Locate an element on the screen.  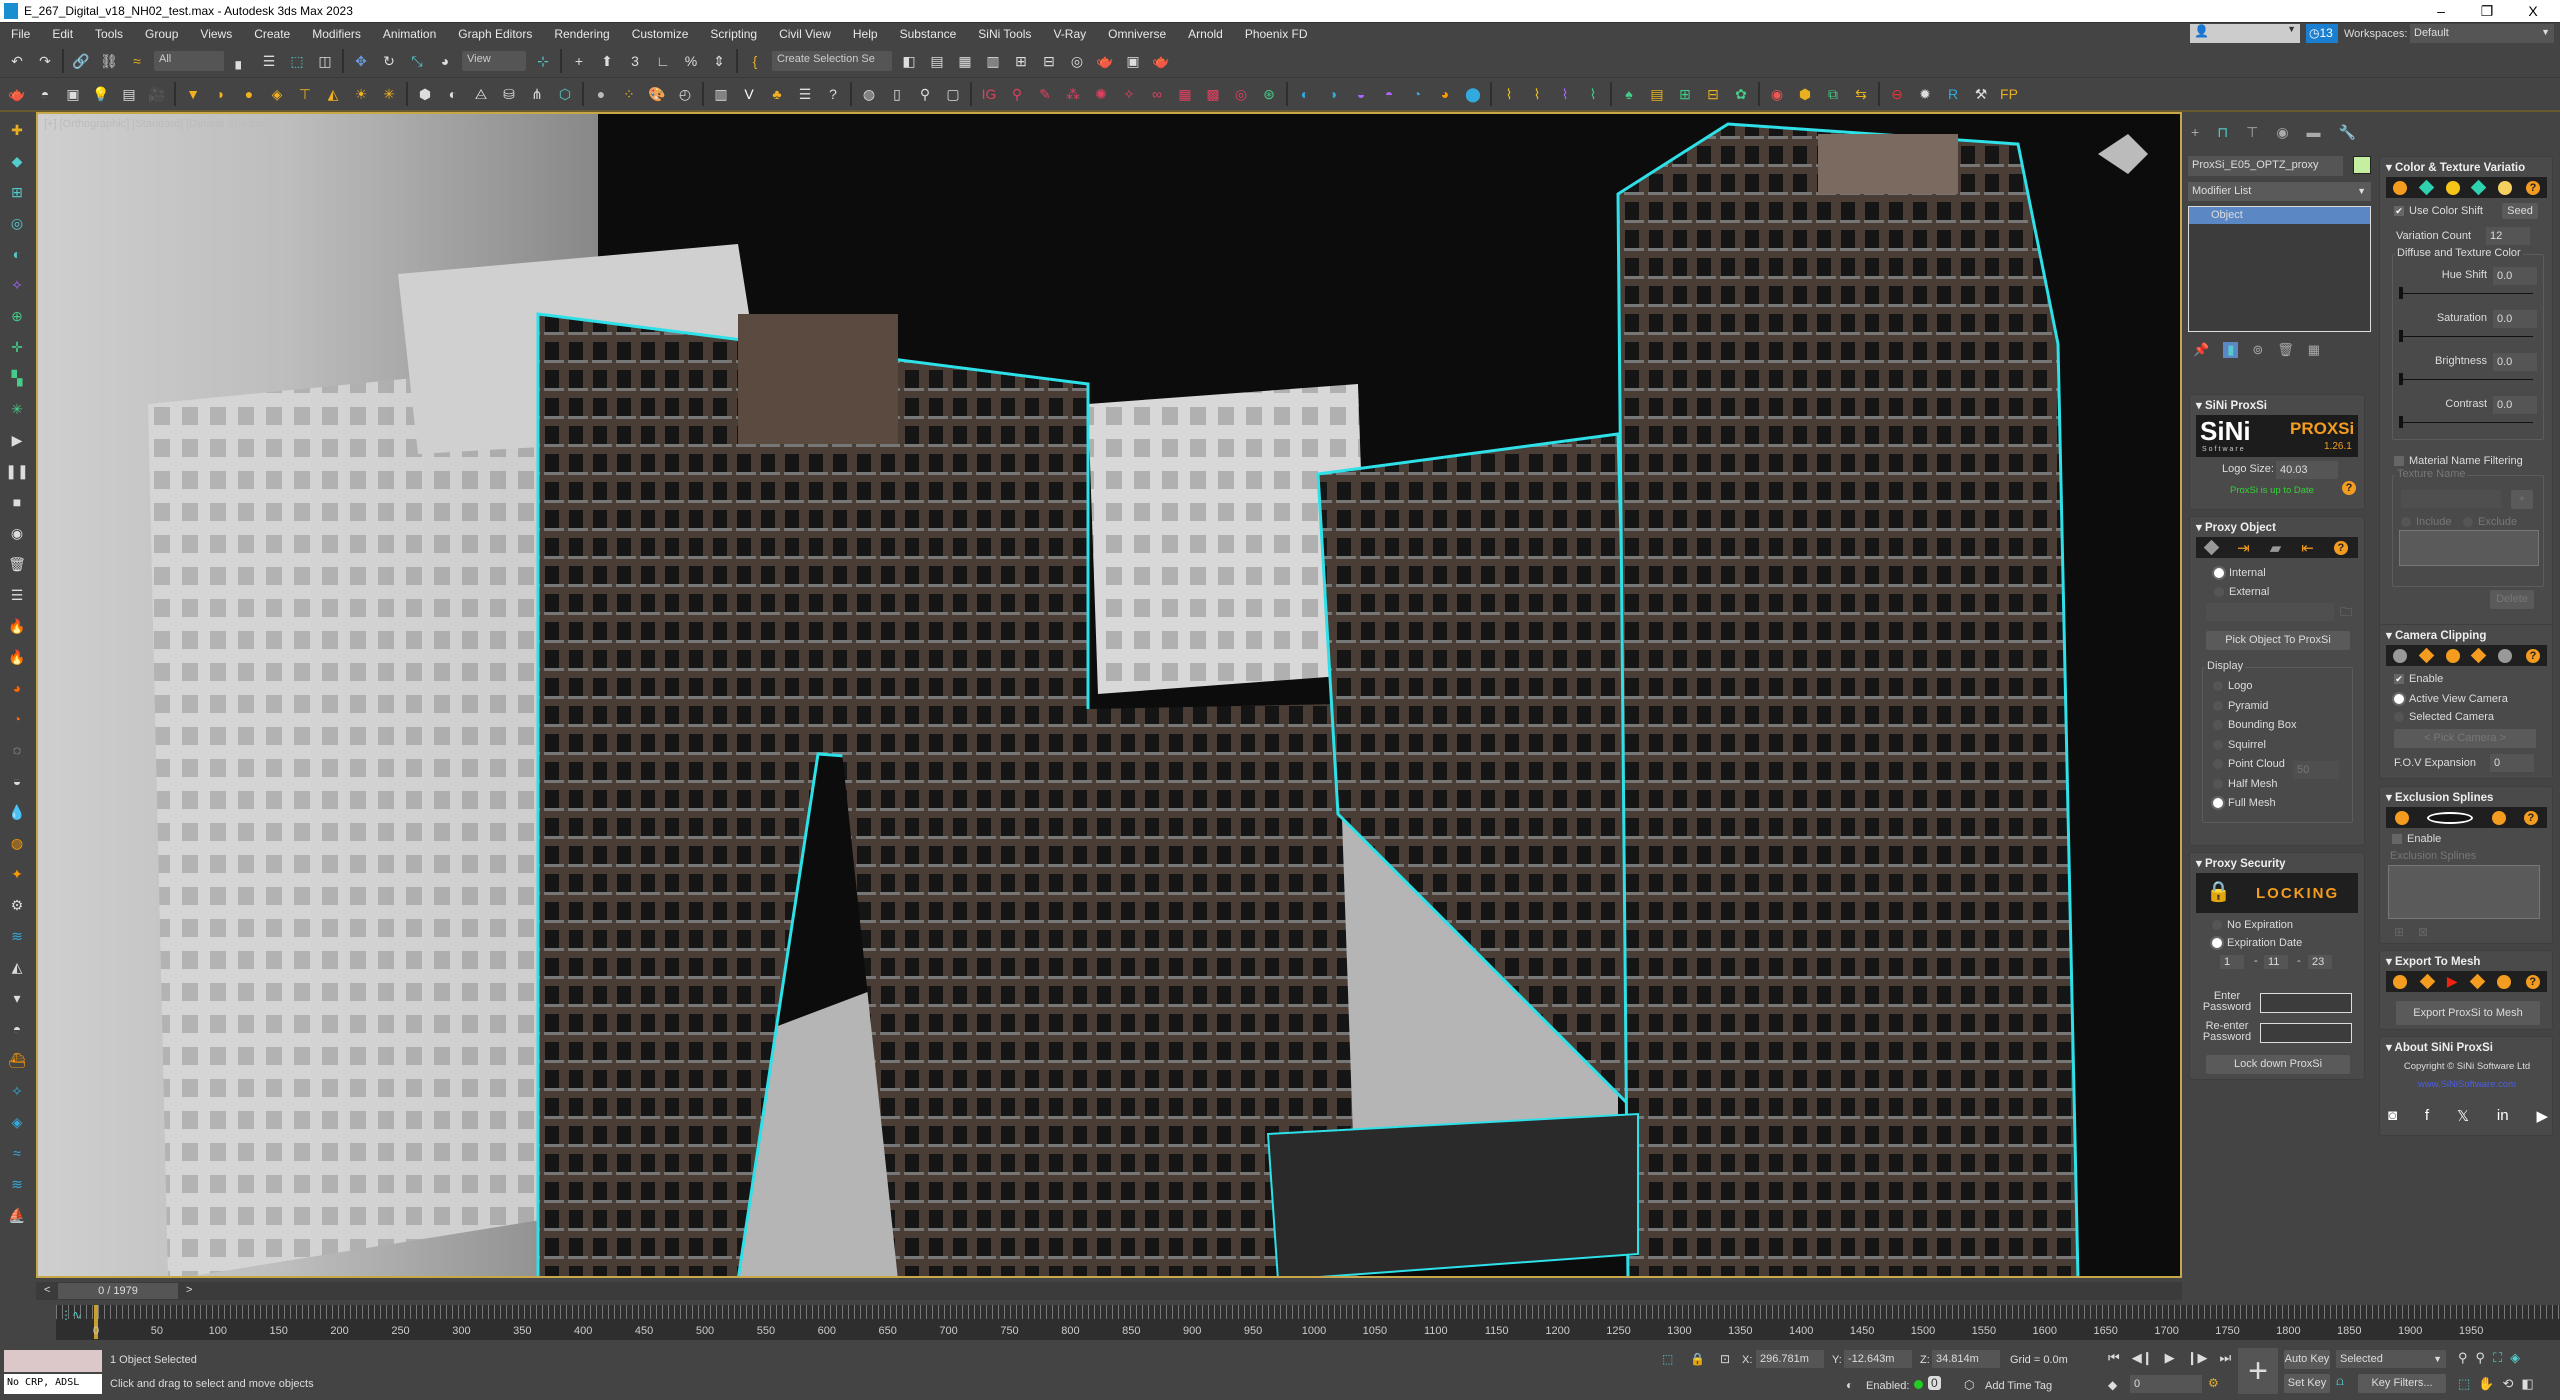
exclusion-splines-list is located at coordinates (2464, 892).